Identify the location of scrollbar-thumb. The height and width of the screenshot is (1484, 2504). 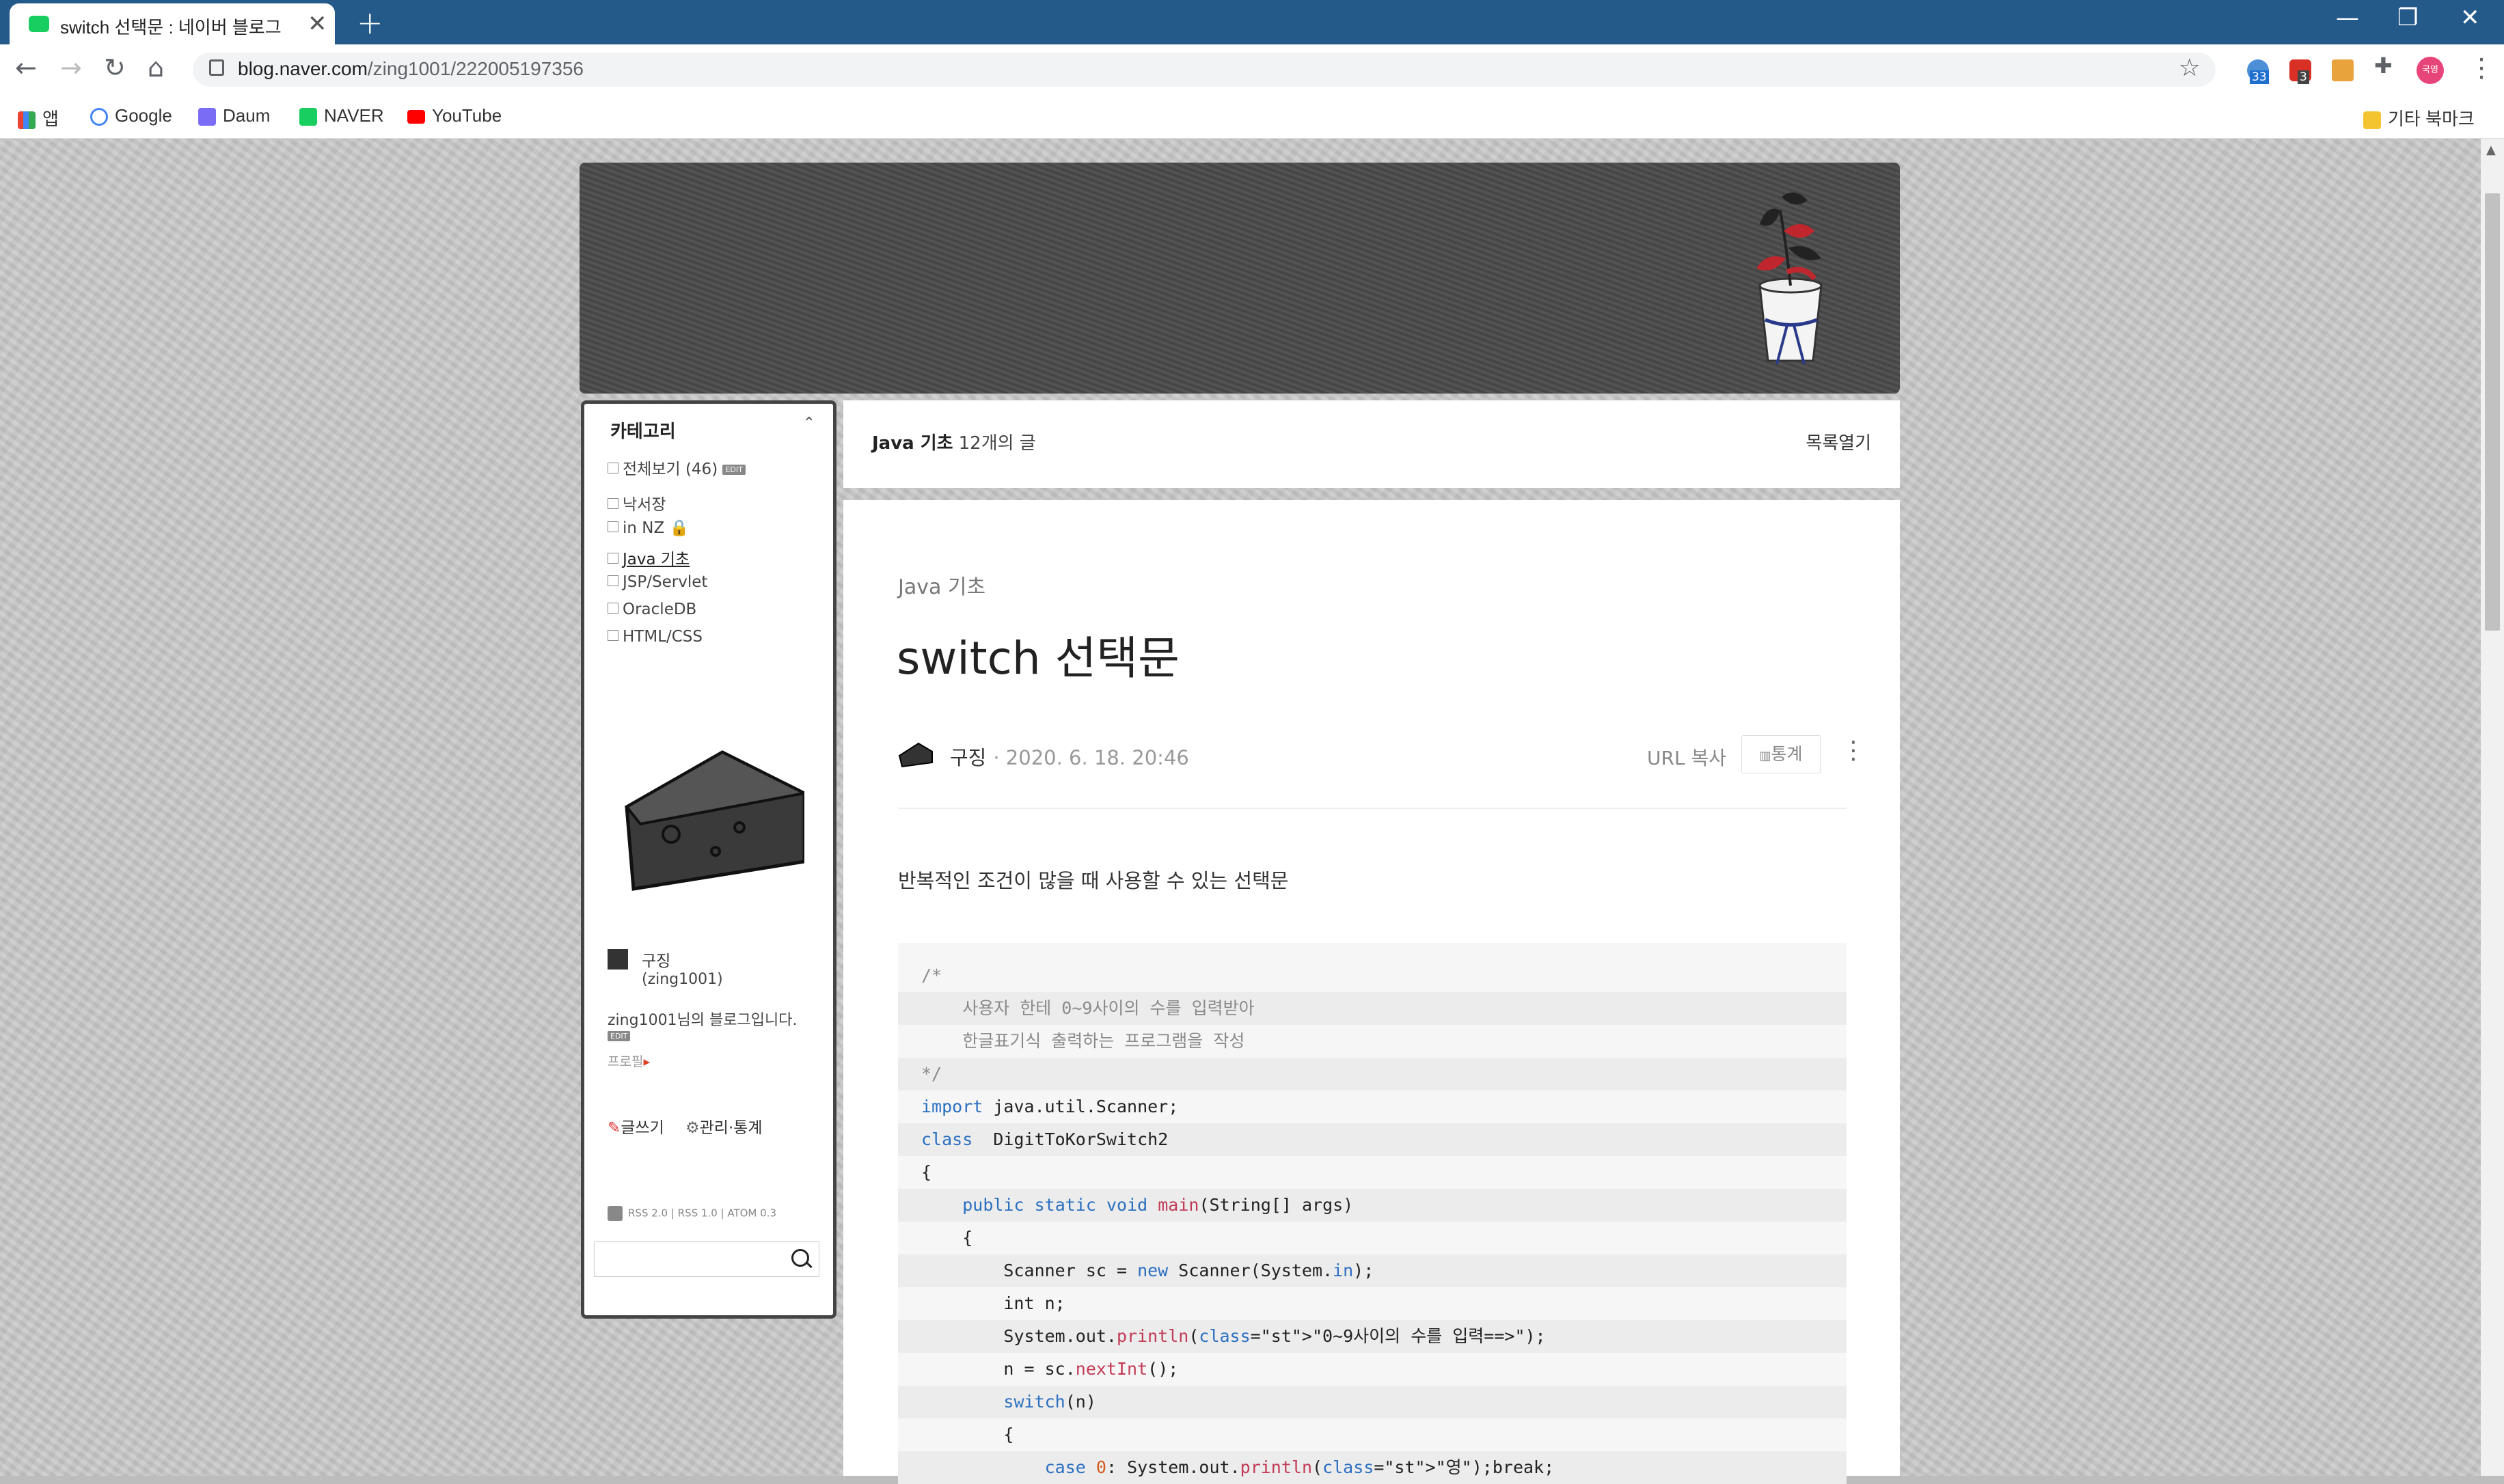
(2492, 412).